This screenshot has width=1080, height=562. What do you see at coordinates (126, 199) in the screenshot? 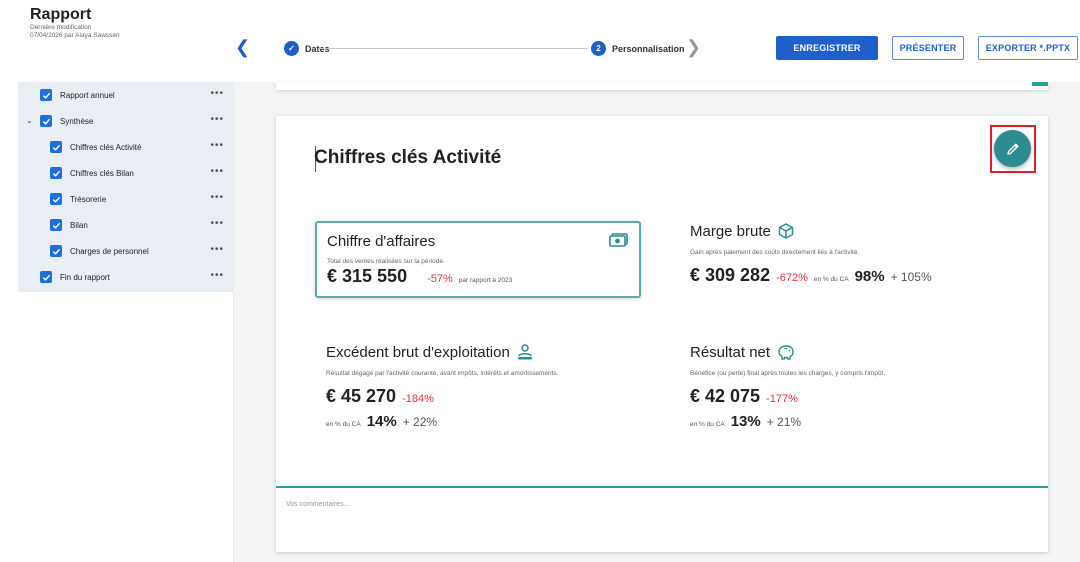
I see `sidebar-item-tresorerie: Trésorerie •••` at bounding box center [126, 199].